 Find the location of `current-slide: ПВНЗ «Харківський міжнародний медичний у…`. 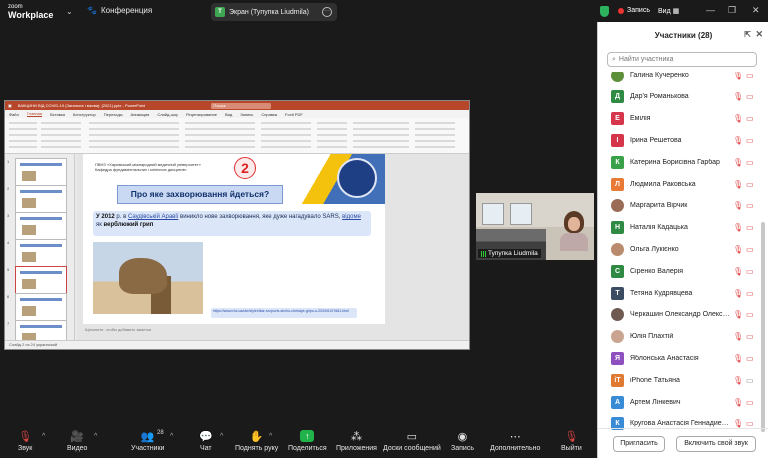

current-slide: ПВНЗ «Харківський міжнародний медичний у… is located at coordinates (234, 239).